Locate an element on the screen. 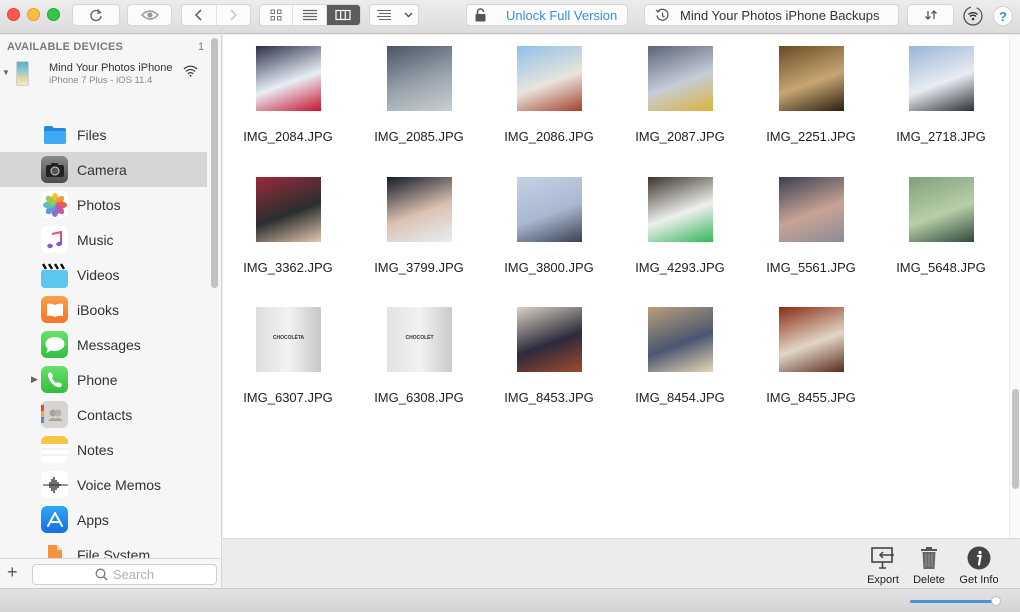 This screenshot has height=612, width=1020. sidebar-item-label: Voice Memos is located at coordinates (119, 484).